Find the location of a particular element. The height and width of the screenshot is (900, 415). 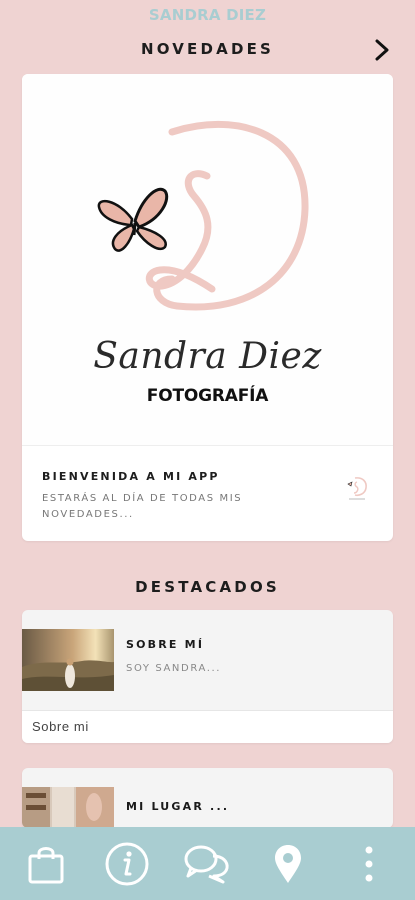

more-vertical-icon is located at coordinates (369, 863).